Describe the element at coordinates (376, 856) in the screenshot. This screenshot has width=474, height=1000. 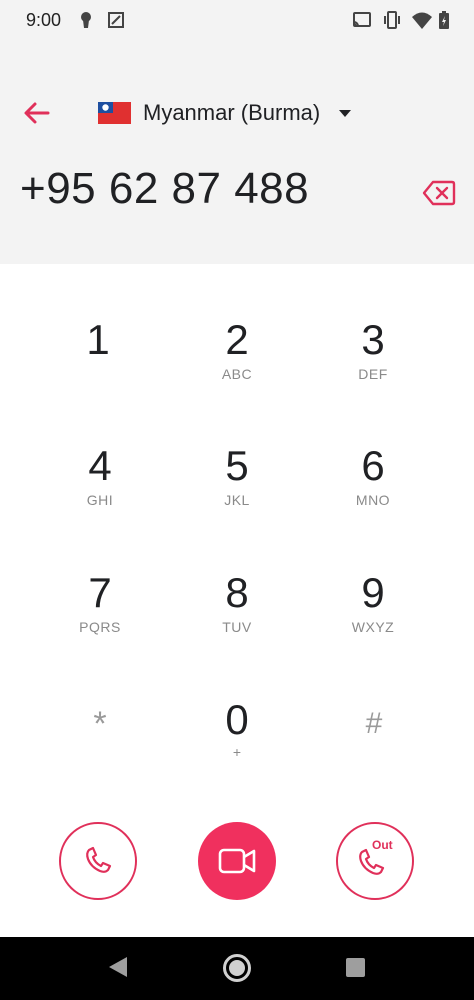
I see `phone-out-icon: Out` at that location.